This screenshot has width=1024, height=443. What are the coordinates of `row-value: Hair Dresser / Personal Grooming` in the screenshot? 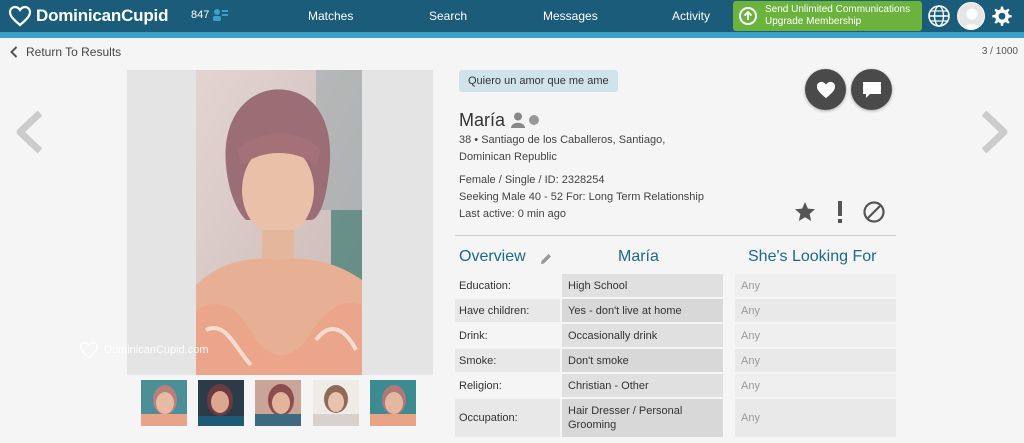 It's located at (642, 418).